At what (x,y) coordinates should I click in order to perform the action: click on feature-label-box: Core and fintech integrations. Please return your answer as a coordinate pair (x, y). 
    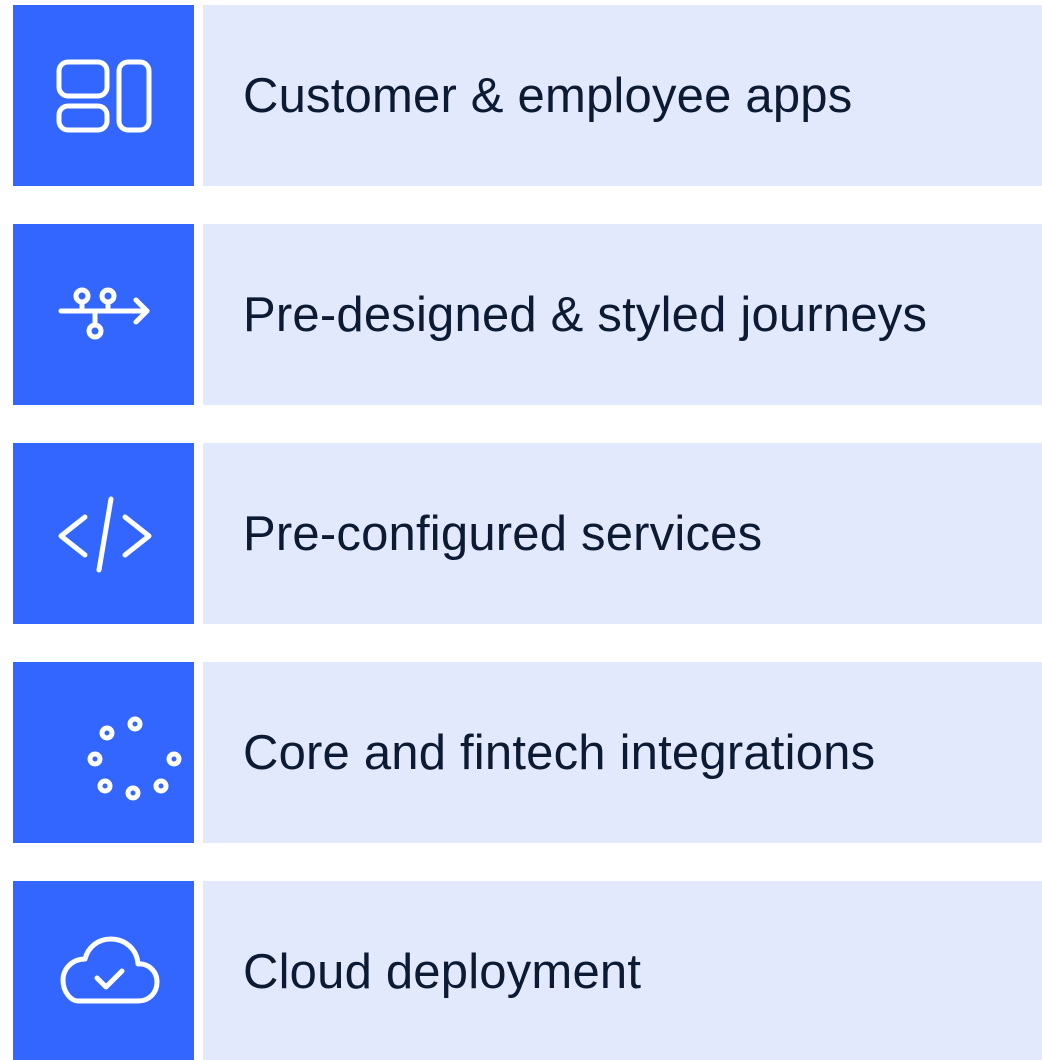
    Looking at the image, I should click on (622, 752).